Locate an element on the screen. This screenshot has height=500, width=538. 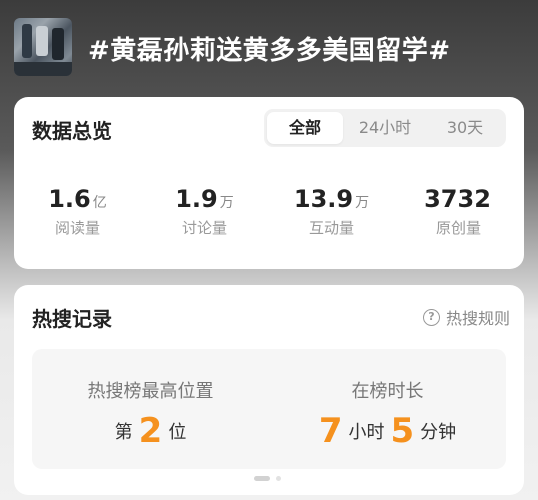
stat-label: 阅读量 is located at coordinates (77, 228).